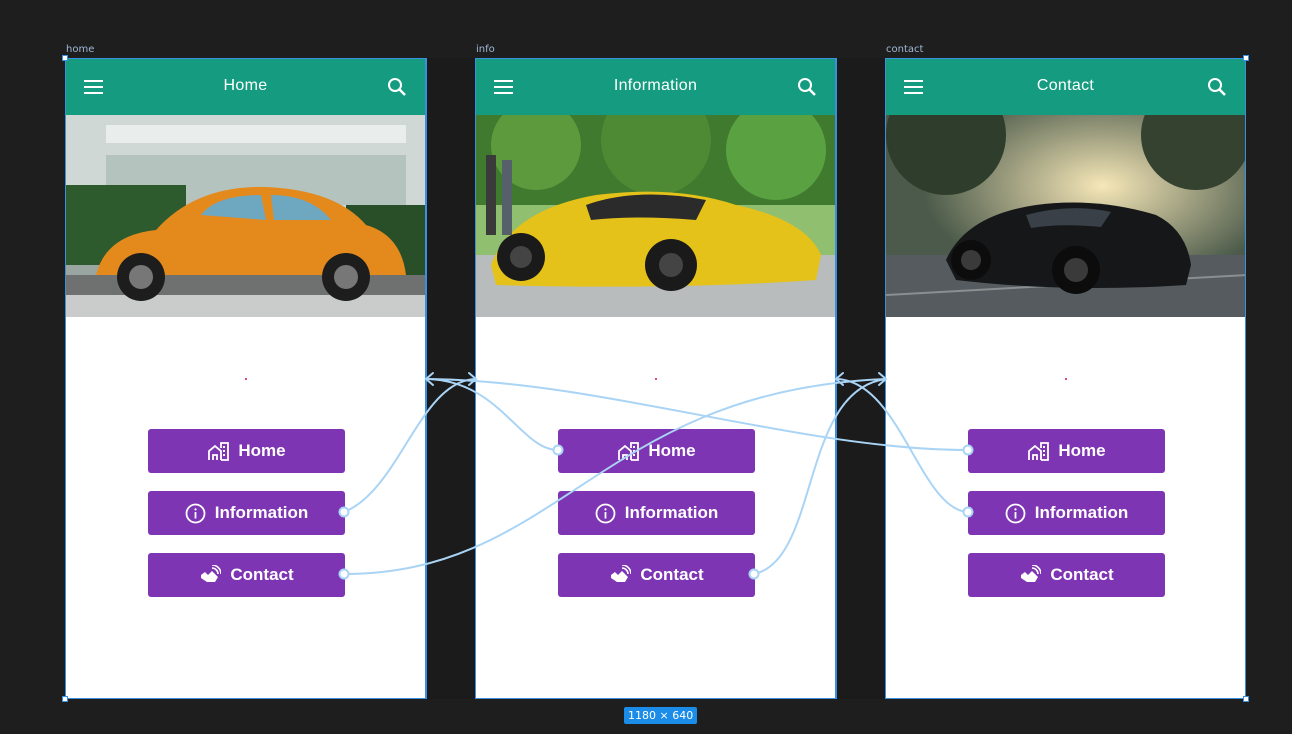  I want to click on app-bar: Information, so click(655, 87).